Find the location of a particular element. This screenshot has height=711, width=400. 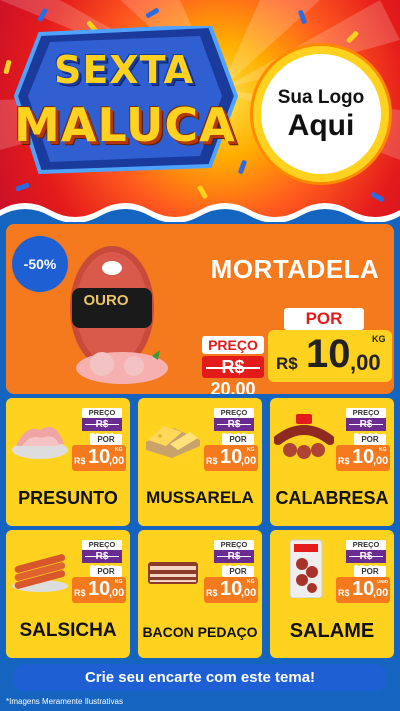

logo-text-line2: Aqui is located at coordinates (321, 125).